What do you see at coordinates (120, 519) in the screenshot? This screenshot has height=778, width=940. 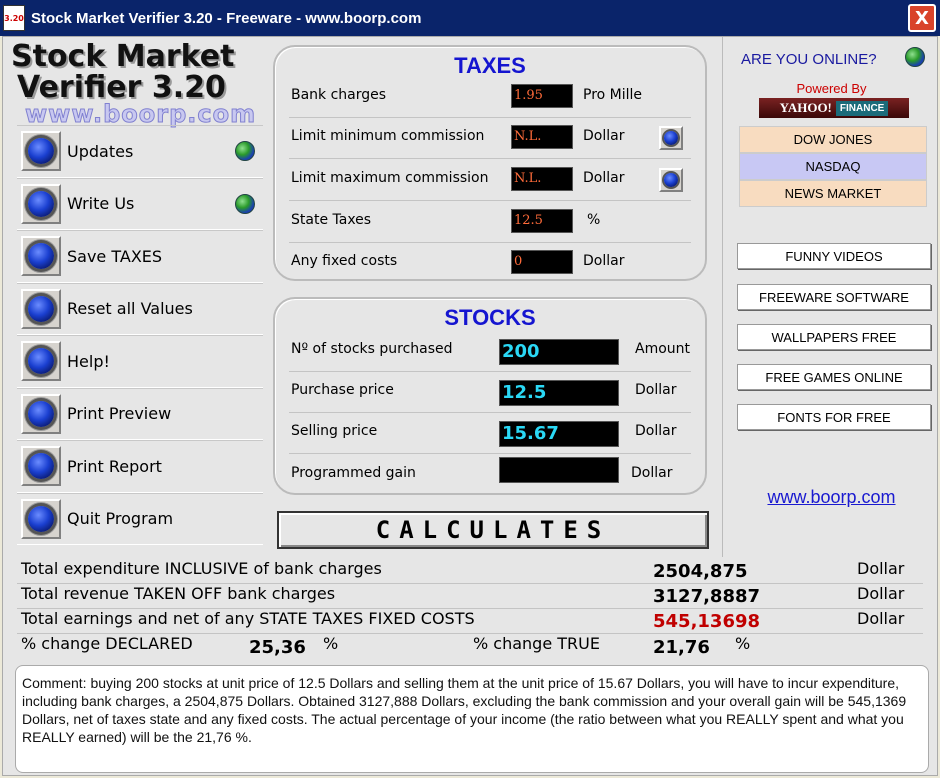 I see `menu-item-label: Quit Program` at bounding box center [120, 519].